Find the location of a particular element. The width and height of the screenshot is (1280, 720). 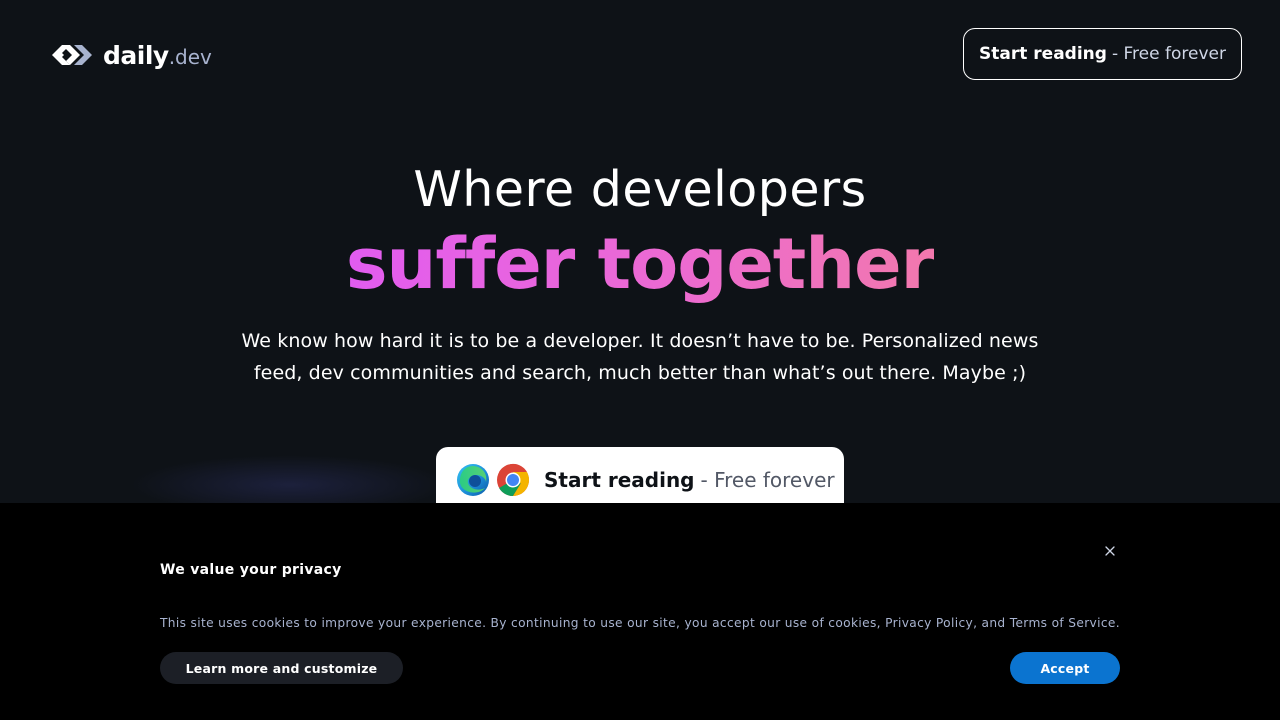

hero-cta-bold-label: Start reading is located at coordinates (619, 480).